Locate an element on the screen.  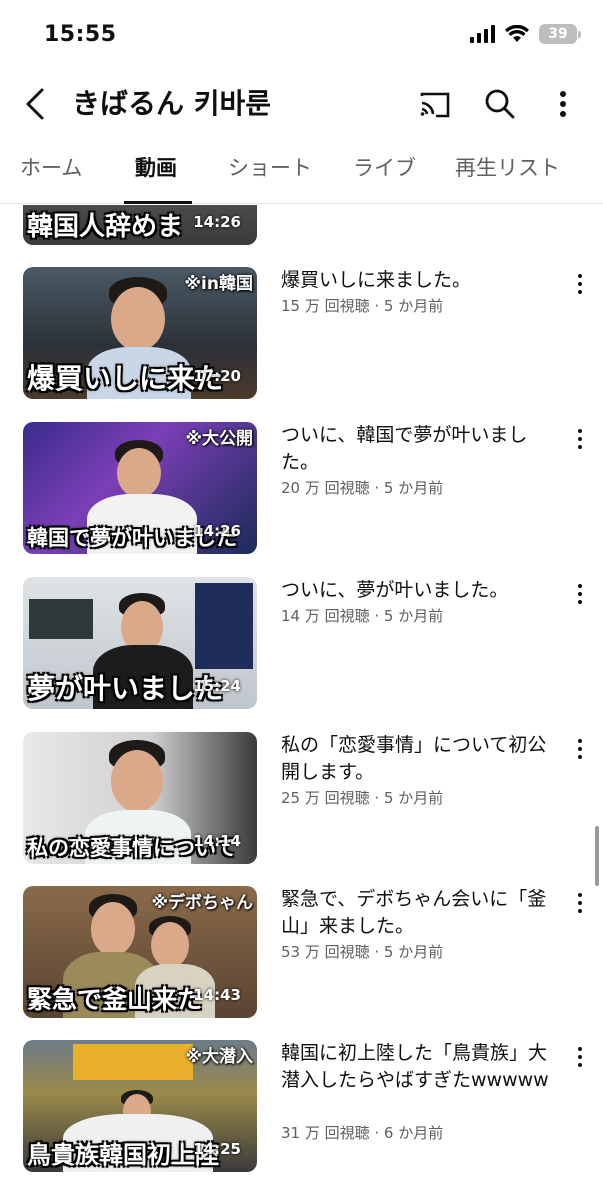
tab-videos: 動画 is located at coordinates (156, 167).